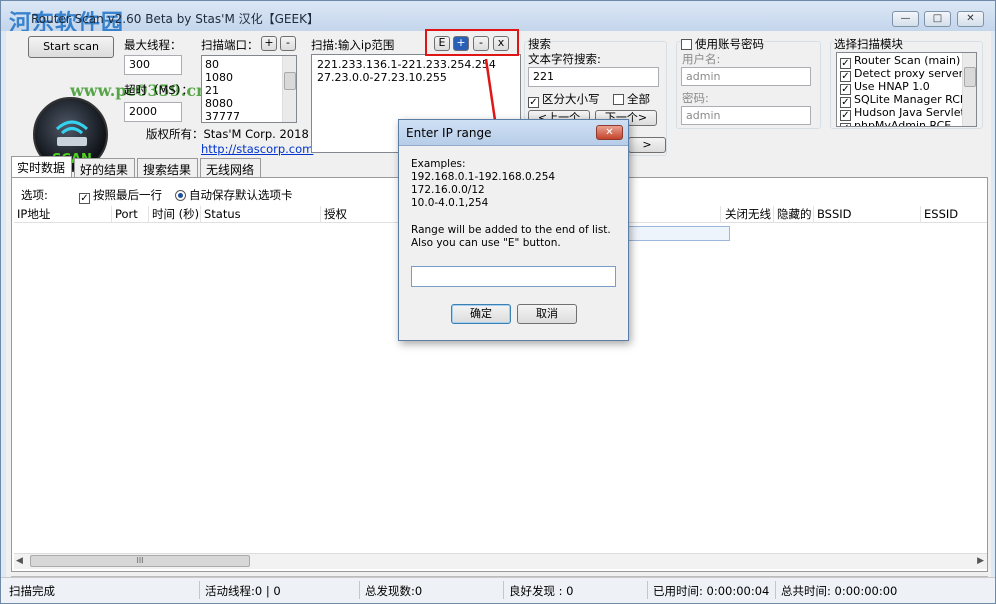 Image resolution: width=996 pixels, height=604 pixels. Describe the element at coordinates (593, 77) in the screenshot. I see `search-input: 221` at that location.